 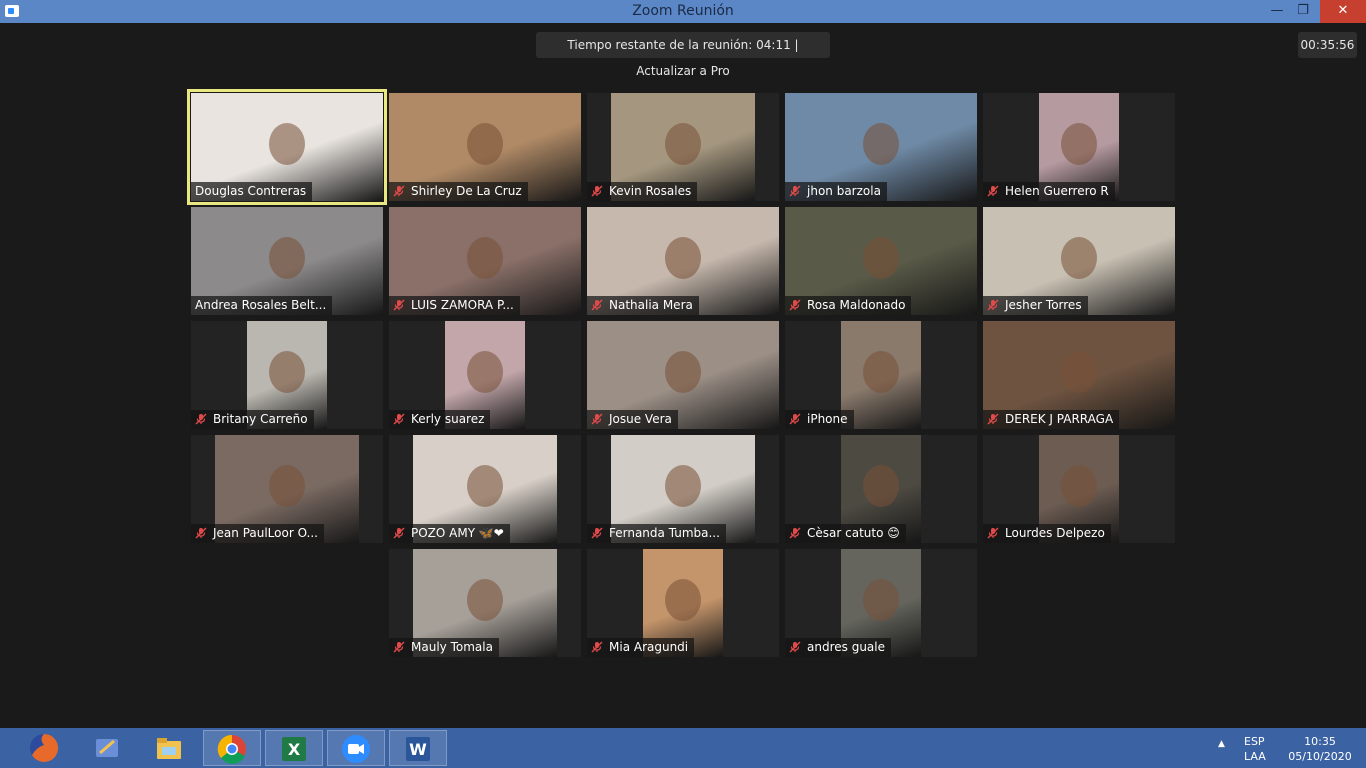 I want to click on participant-name-label: Jesher Torres, so click(x=1035, y=305).